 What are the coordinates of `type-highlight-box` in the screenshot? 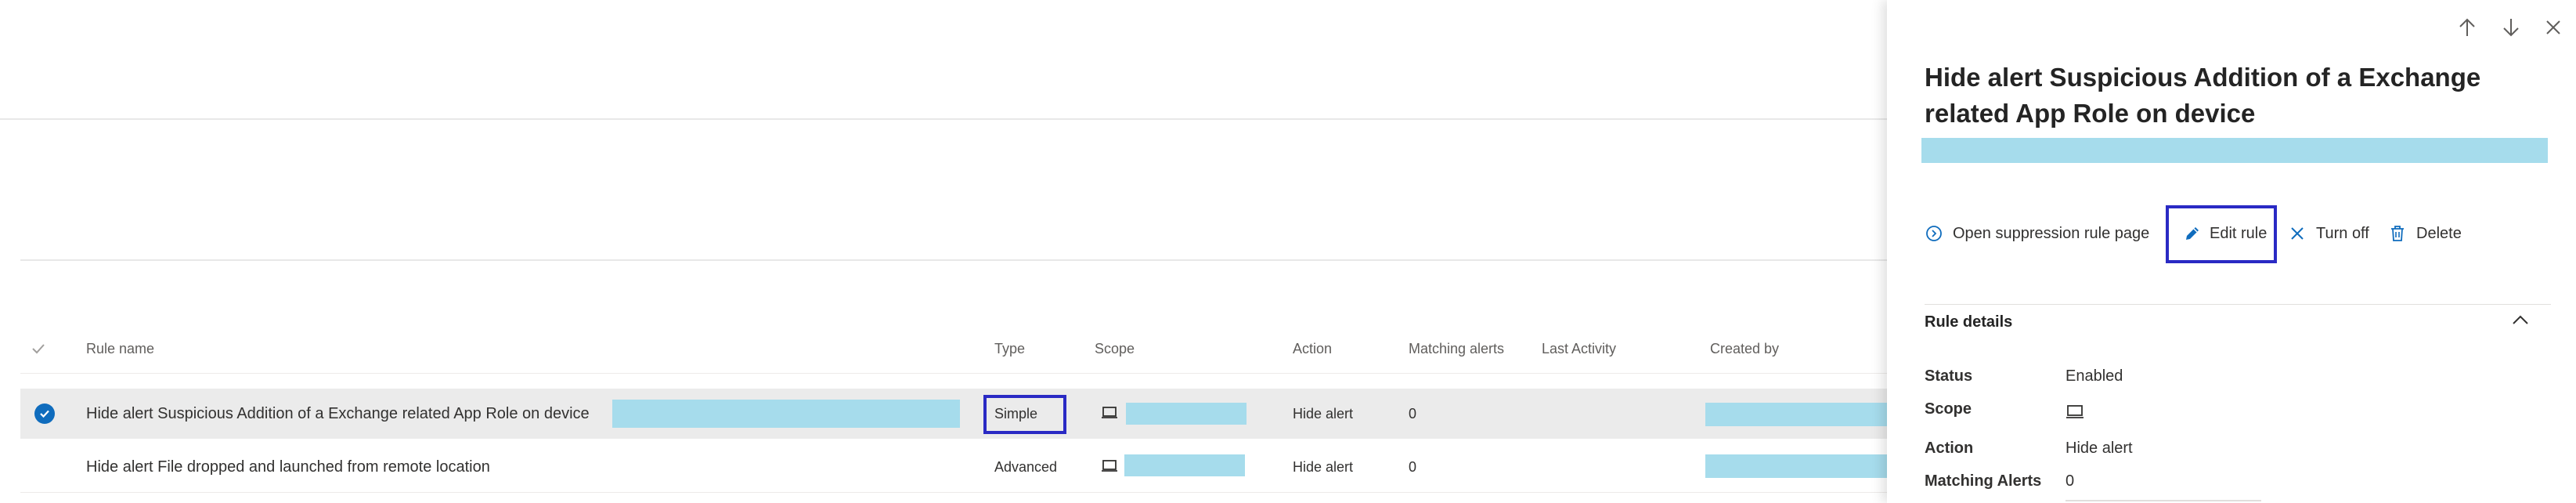 It's located at (1024, 414).